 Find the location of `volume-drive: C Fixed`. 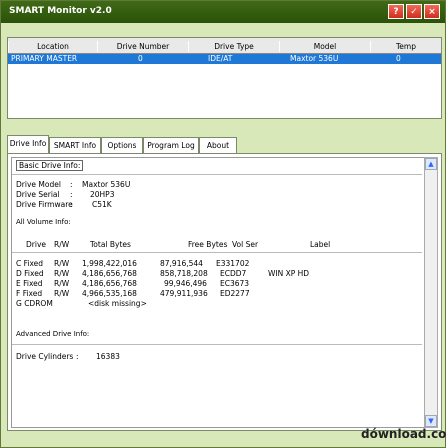

volume-drive: C Fixed is located at coordinates (30, 263).